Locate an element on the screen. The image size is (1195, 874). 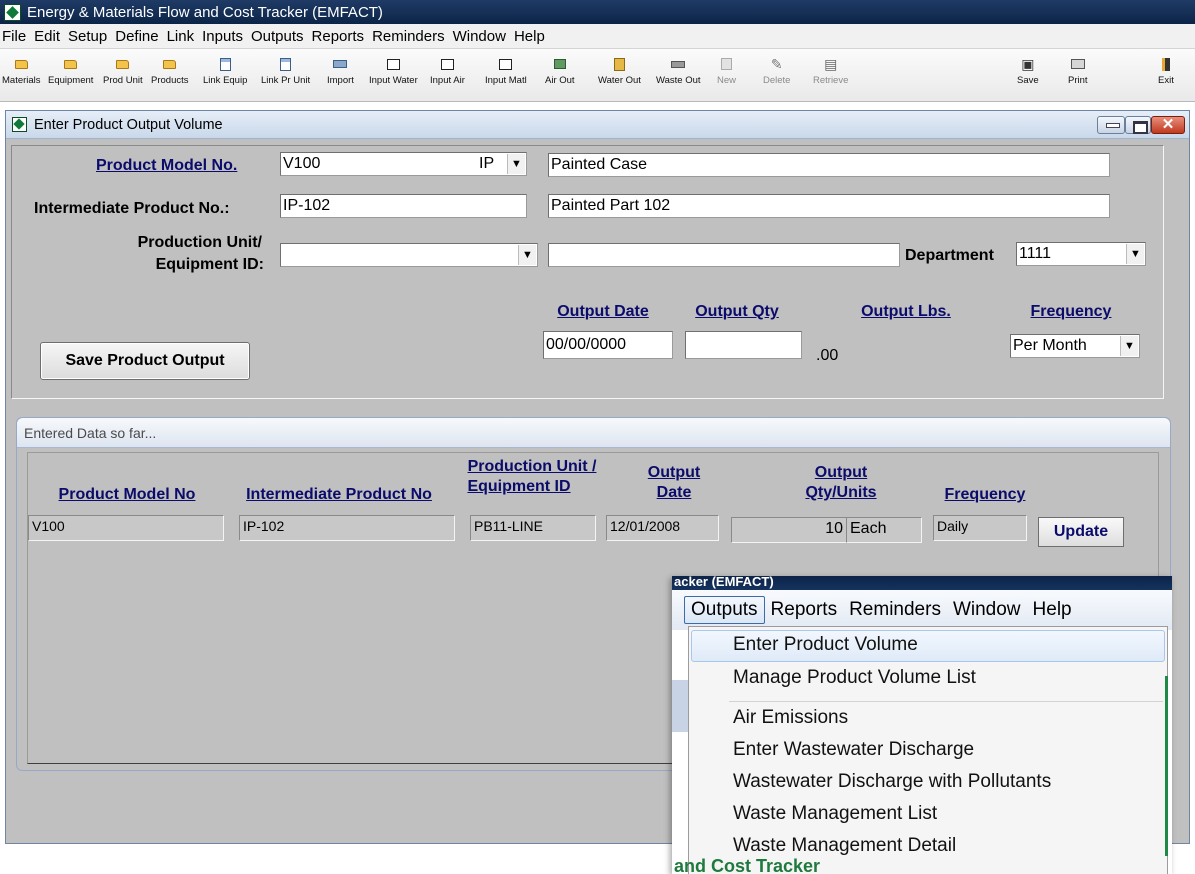
import-icon is located at coordinates (340, 64).